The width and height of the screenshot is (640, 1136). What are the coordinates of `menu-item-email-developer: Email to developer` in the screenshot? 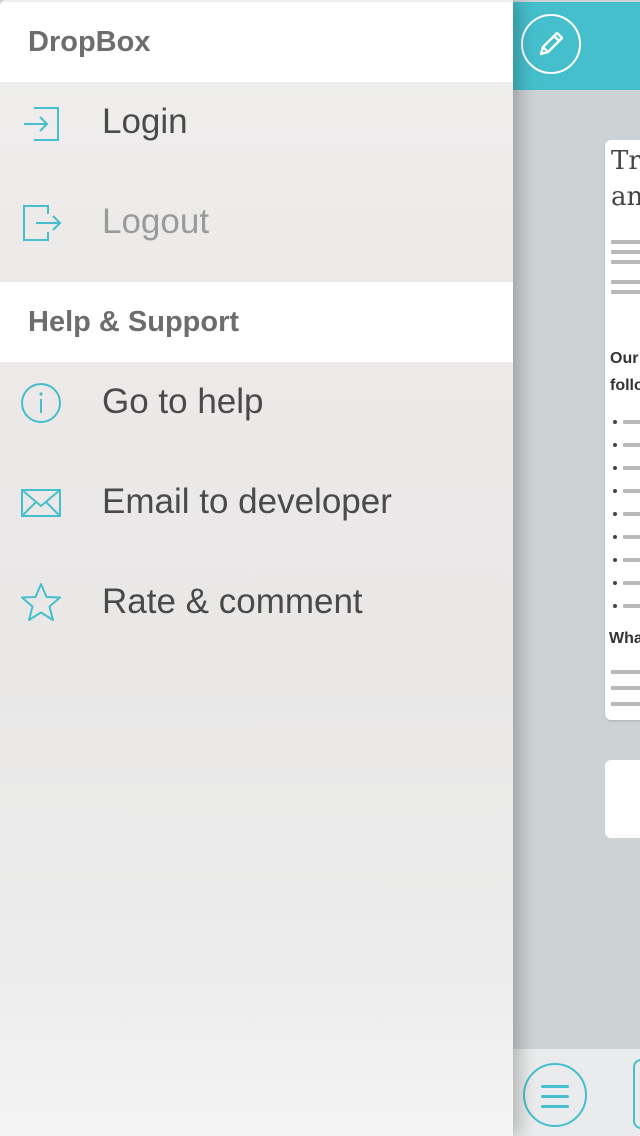 It's located at (256, 502).